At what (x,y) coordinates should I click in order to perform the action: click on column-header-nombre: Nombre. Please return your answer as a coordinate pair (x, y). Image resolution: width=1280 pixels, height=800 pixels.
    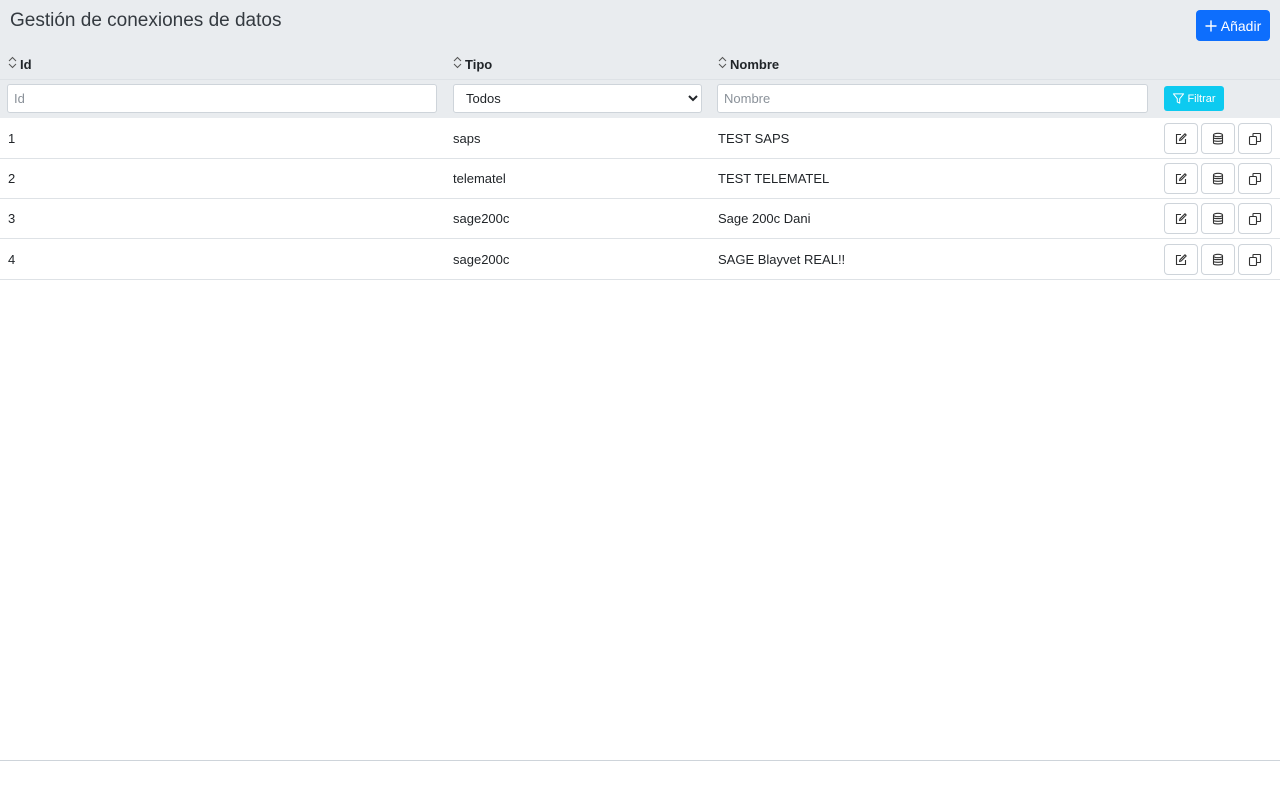
    Looking at the image, I should click on (748, 64).